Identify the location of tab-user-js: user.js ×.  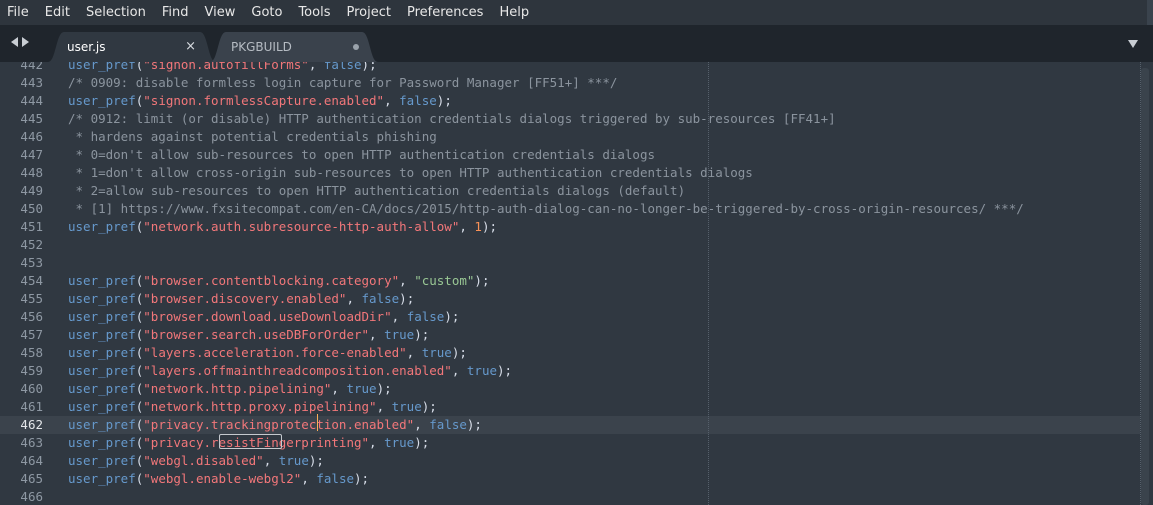
(132, 47).